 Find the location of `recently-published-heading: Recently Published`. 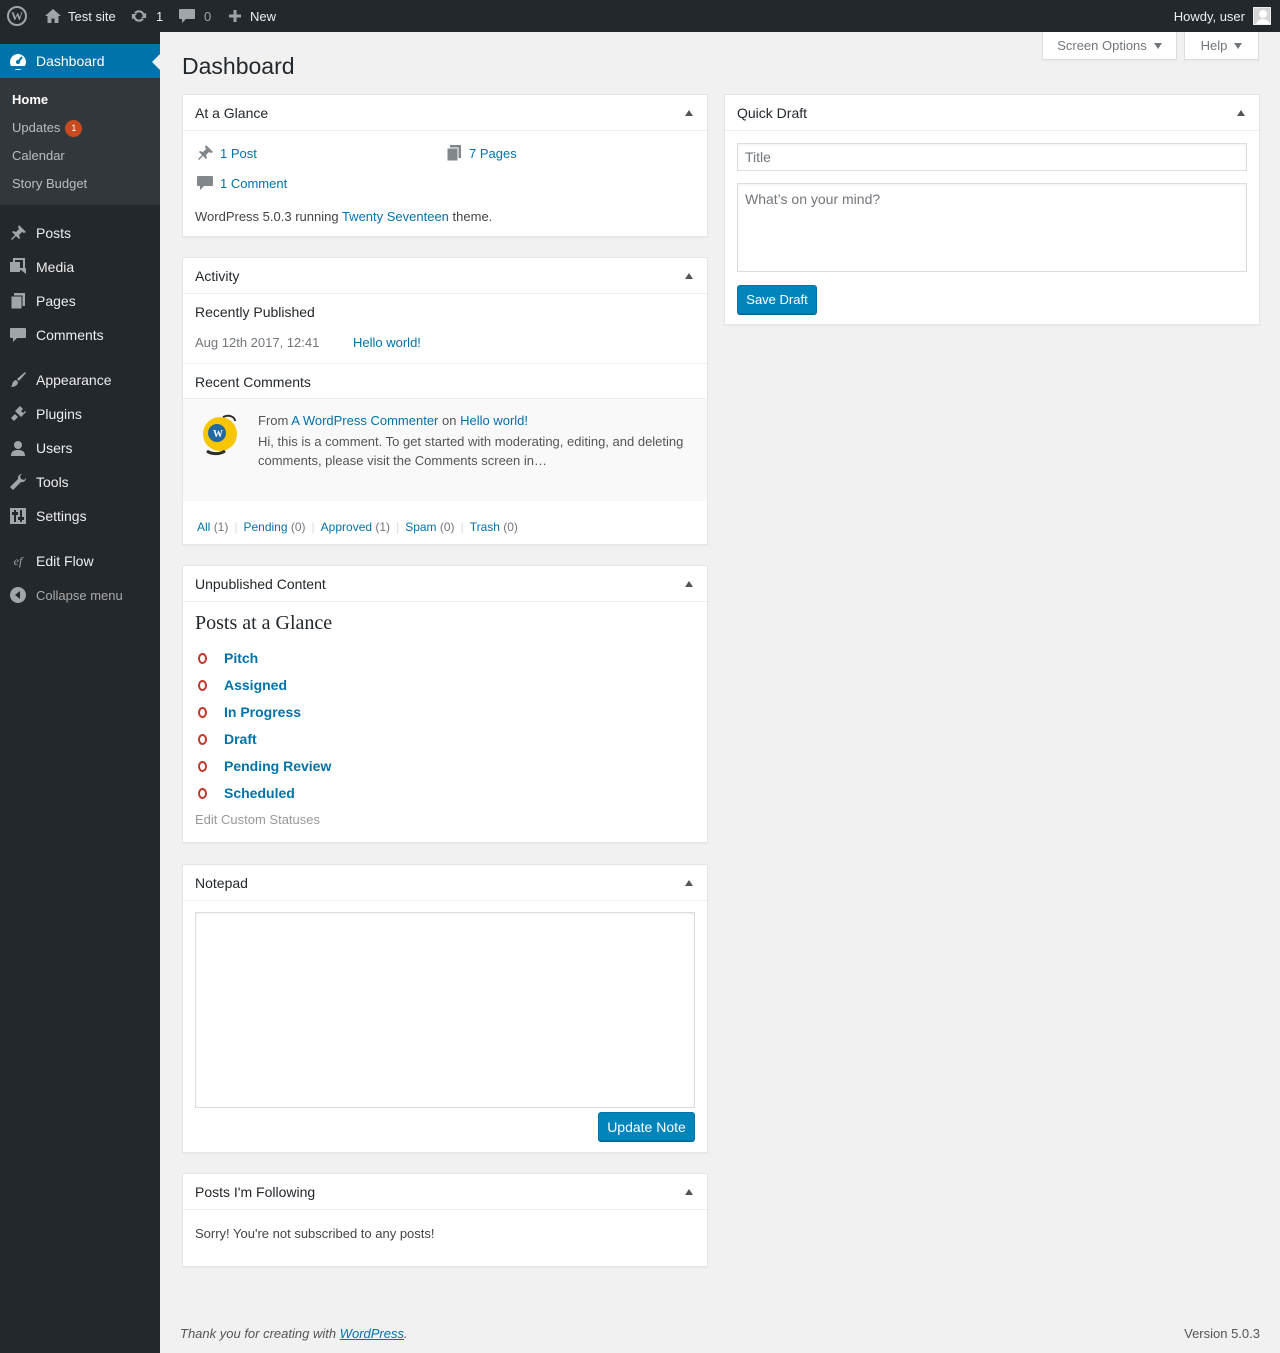

recently-published-heading: Recently Published is located at coordinates (255, 312).